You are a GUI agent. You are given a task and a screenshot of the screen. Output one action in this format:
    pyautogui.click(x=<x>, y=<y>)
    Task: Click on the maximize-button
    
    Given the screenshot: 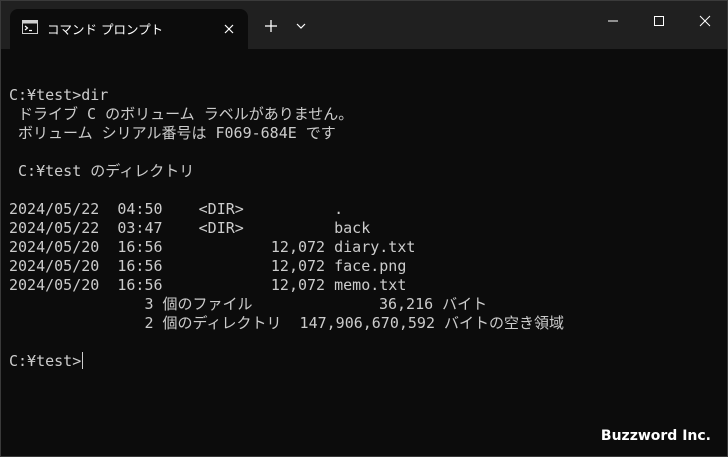 What is the action you would take?
    pyautogui.click(x=659, y=21)
    